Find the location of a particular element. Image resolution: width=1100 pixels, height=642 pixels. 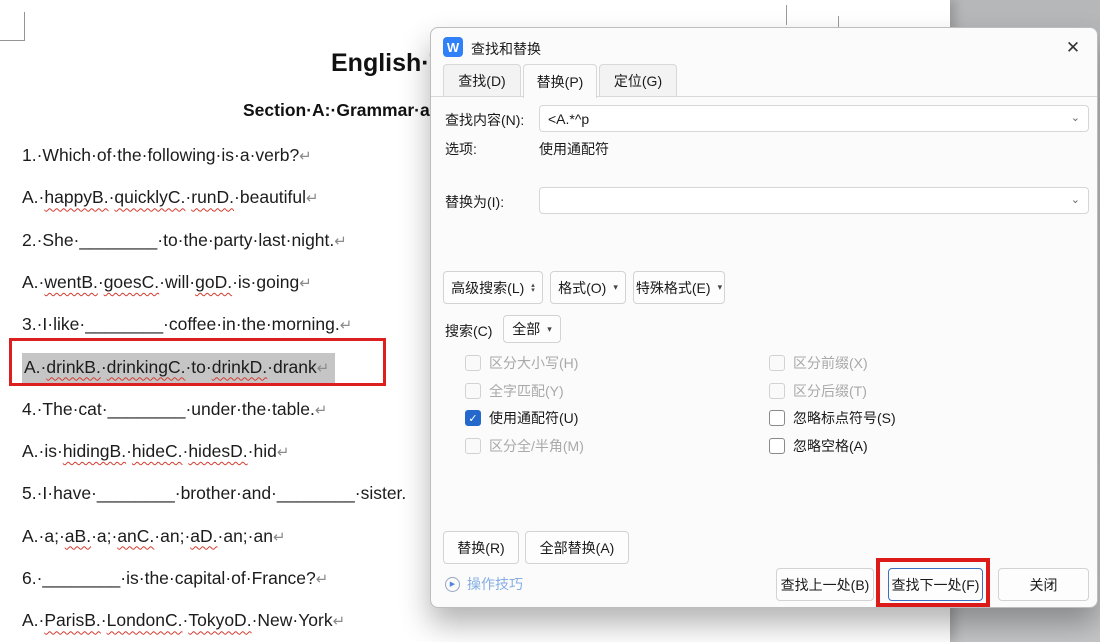

checkbox-use-wildcards: ✓ 使用通配符(U) is located at coordinates (521, 418).